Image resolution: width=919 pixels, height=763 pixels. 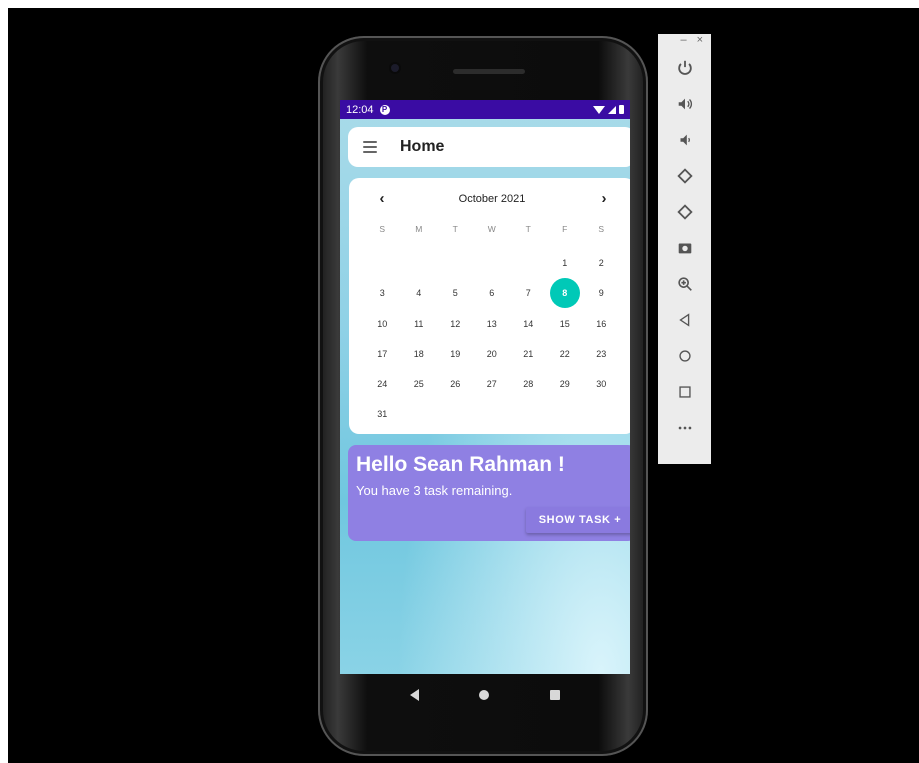 I want to click on calendar-day: 16, so click(x=601, y=324).